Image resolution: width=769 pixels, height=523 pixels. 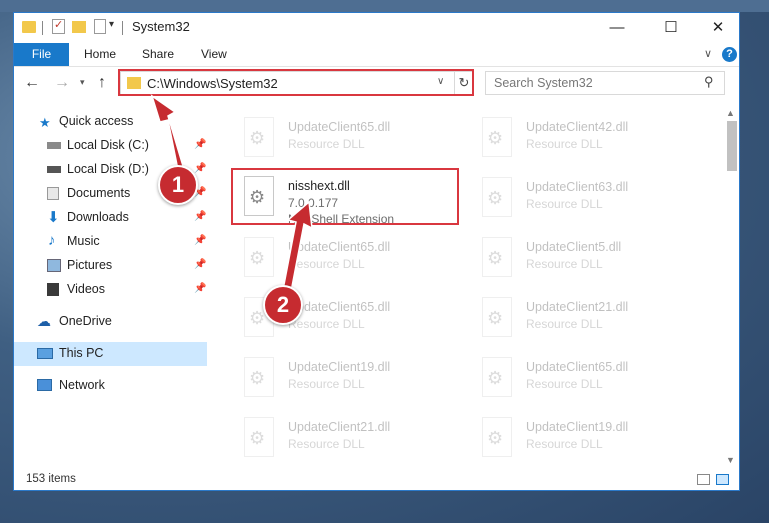 I want to click on step-1-badge: 1, so click(x=178, y=185).